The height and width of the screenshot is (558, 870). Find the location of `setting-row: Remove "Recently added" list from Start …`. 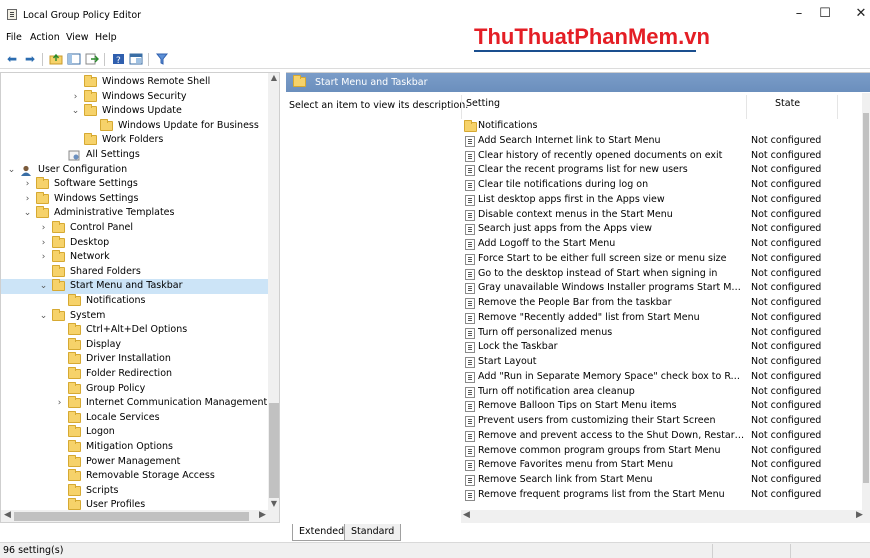

setting-row: Remove "Recently added" list from Start … is located at coordinates (658, 318).